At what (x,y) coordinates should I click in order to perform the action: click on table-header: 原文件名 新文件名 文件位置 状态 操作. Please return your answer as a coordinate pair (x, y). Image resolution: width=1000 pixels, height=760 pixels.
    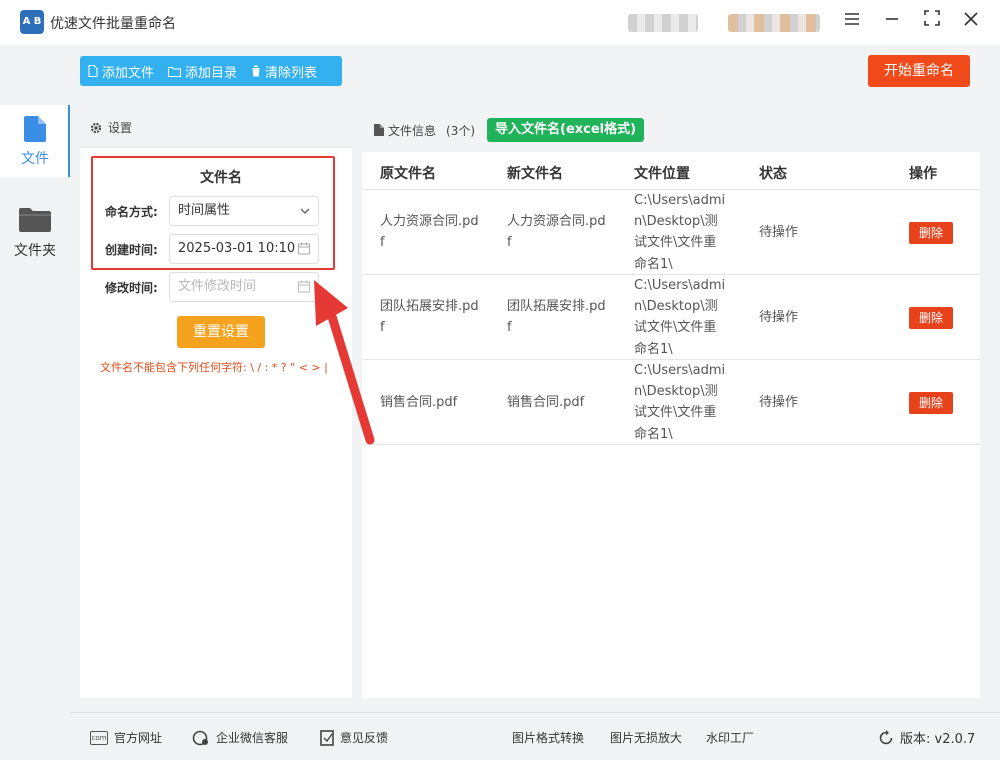
    Looking at the image, I should click on (671, 171).